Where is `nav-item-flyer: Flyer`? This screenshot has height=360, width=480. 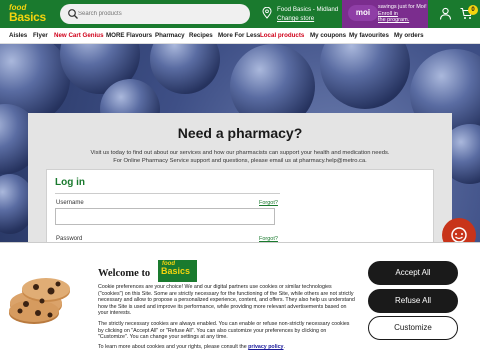
nav-item-flyer: Flyer is located at coordinates (40, 35).